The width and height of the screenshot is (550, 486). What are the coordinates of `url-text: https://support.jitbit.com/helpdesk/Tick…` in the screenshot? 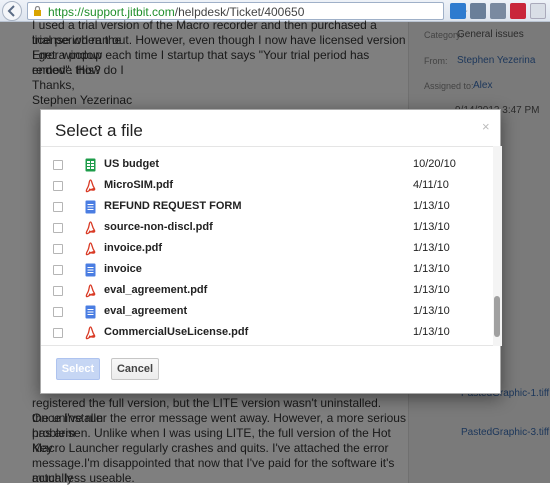 It's located at (176, 12).